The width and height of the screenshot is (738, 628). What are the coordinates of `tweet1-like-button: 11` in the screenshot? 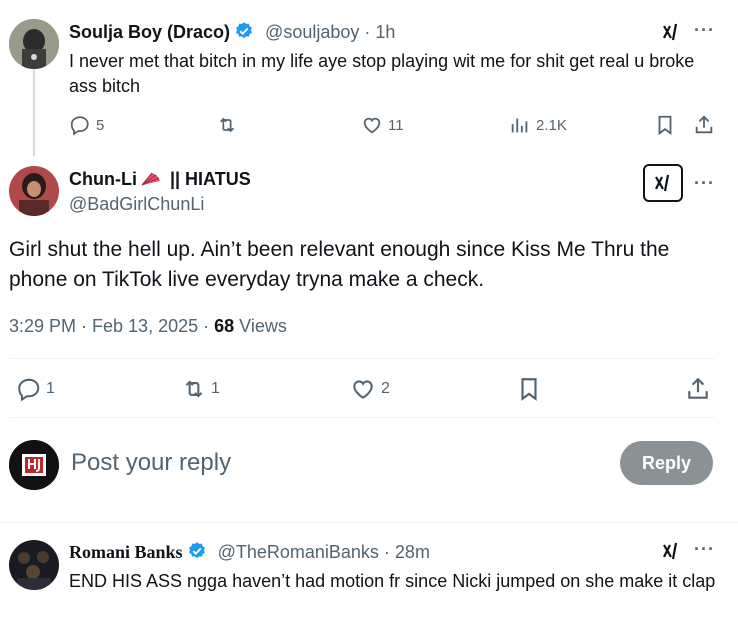 It's located at (382, 125).